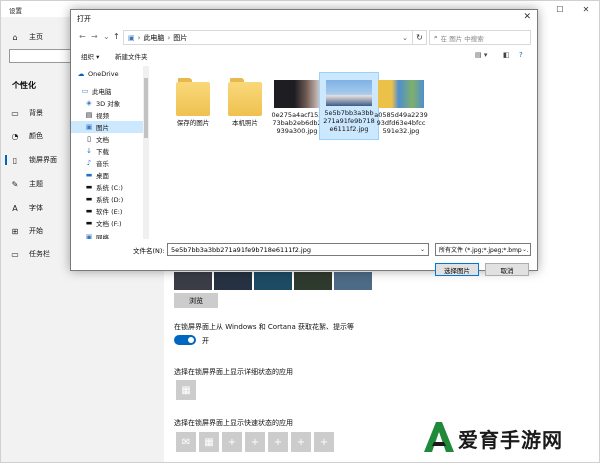  I want to click on image-thumbnail, so click(349, 93).